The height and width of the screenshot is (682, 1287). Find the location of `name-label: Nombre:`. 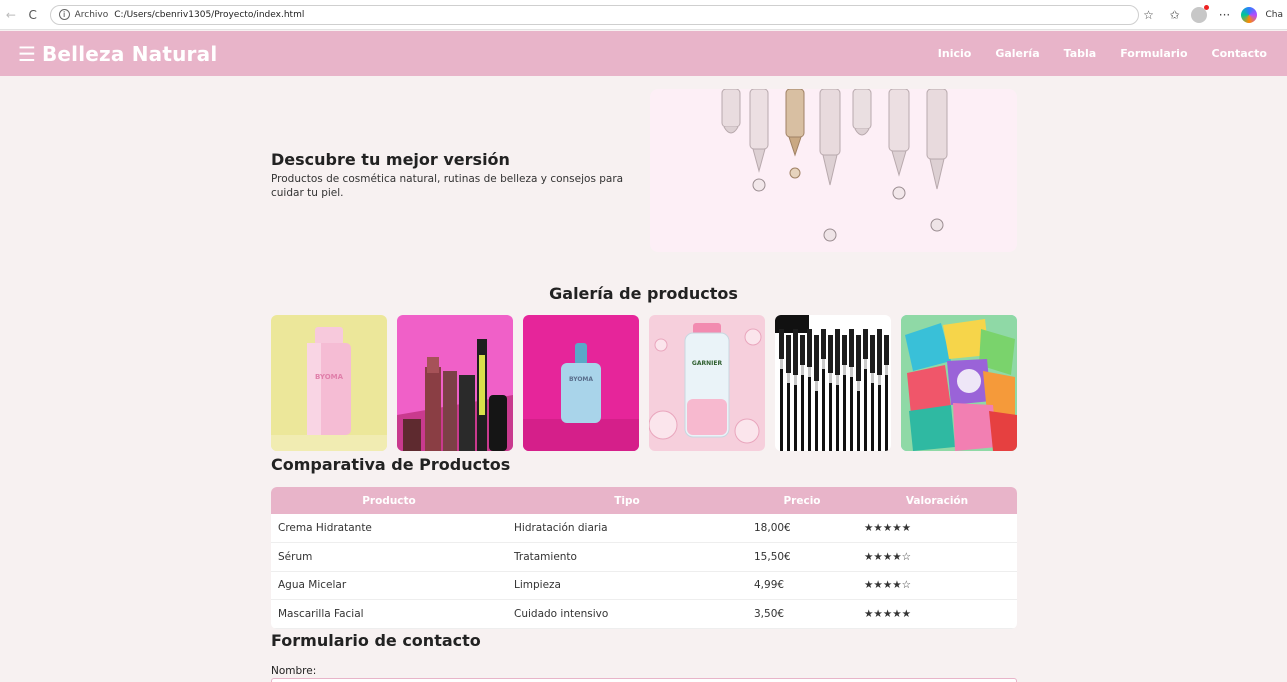

name-label: Nombre: is located at coordinates (294, 671).